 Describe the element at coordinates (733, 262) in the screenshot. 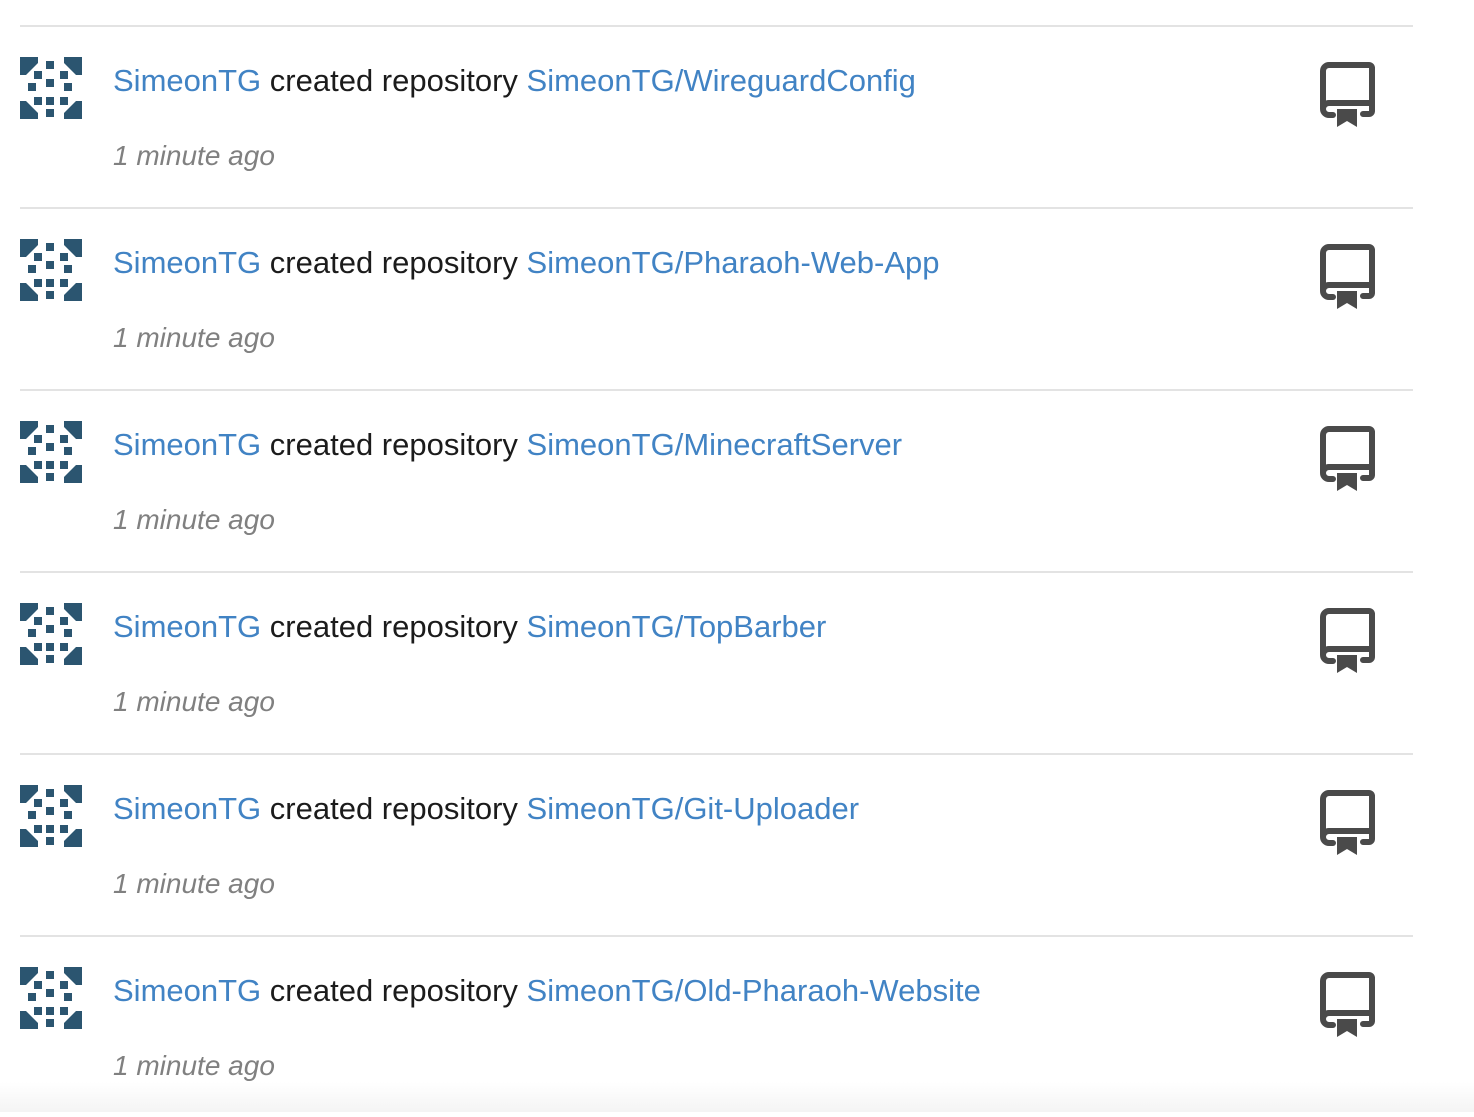

I see `repo-link: SimeonTG/Pharaoh-Web-App` at that location.